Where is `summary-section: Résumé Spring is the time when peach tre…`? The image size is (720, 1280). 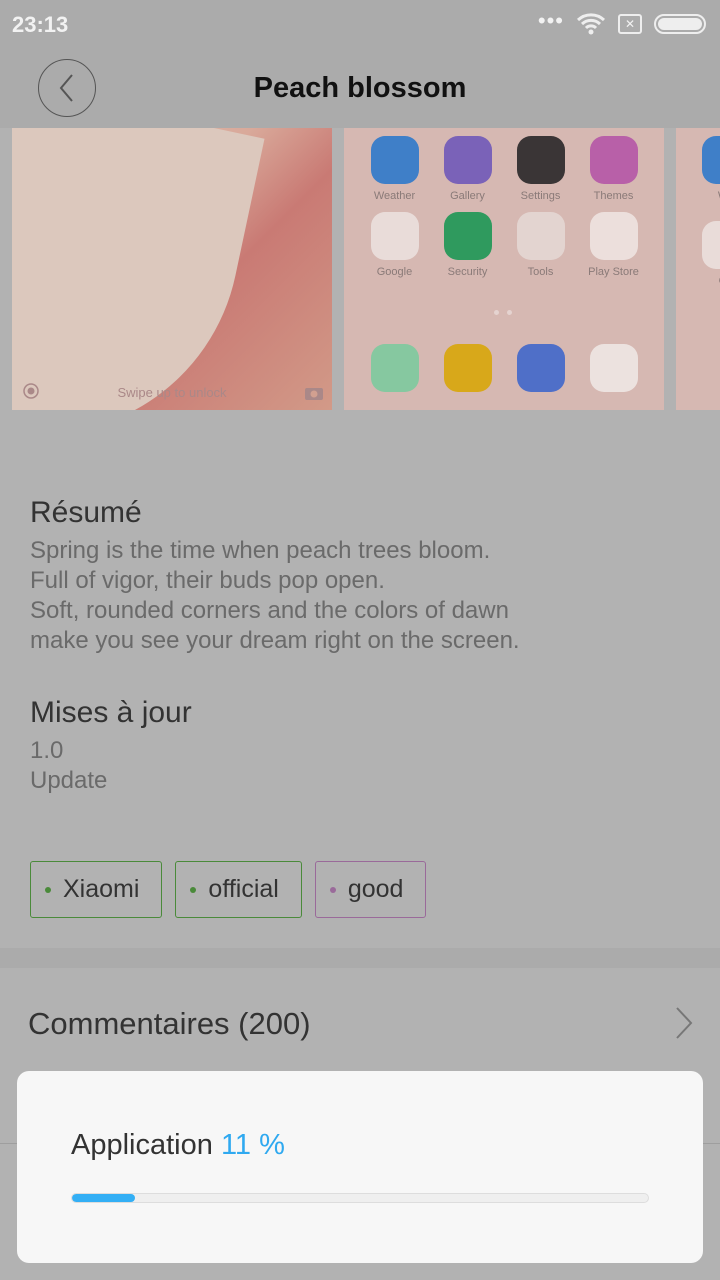 summary-section: Résumé Spring is the time when peach tre… is located at coordinates (275, 576).